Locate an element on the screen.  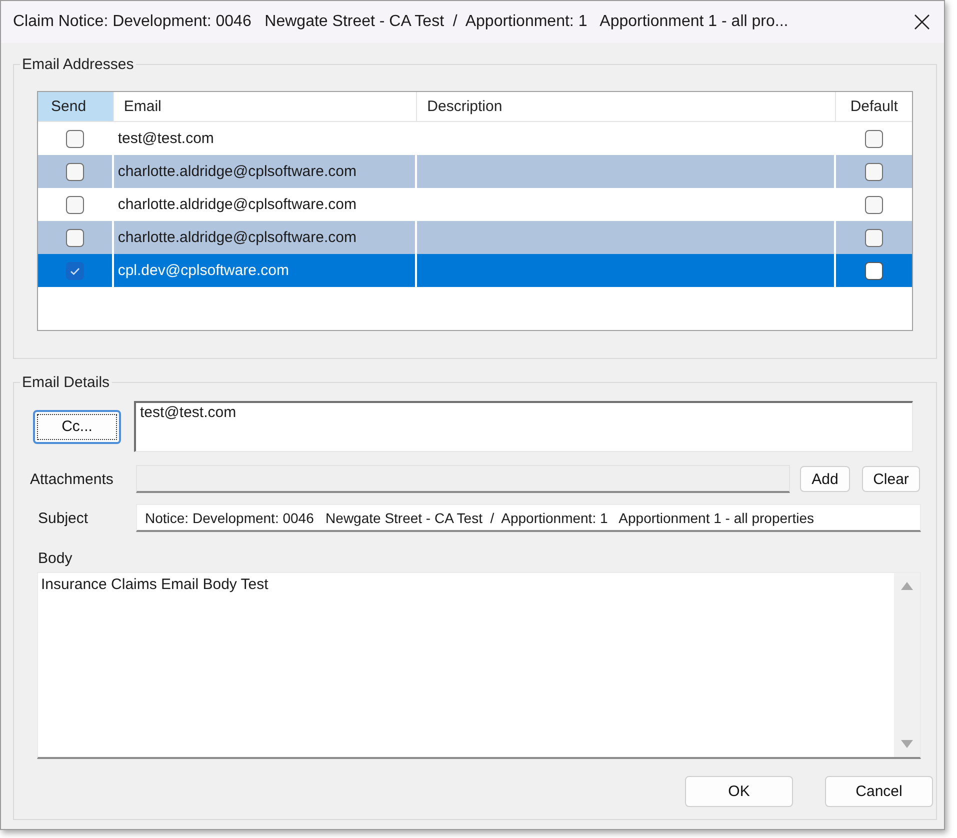
email-cell: test@test.com is located at coordinates (166, 138).